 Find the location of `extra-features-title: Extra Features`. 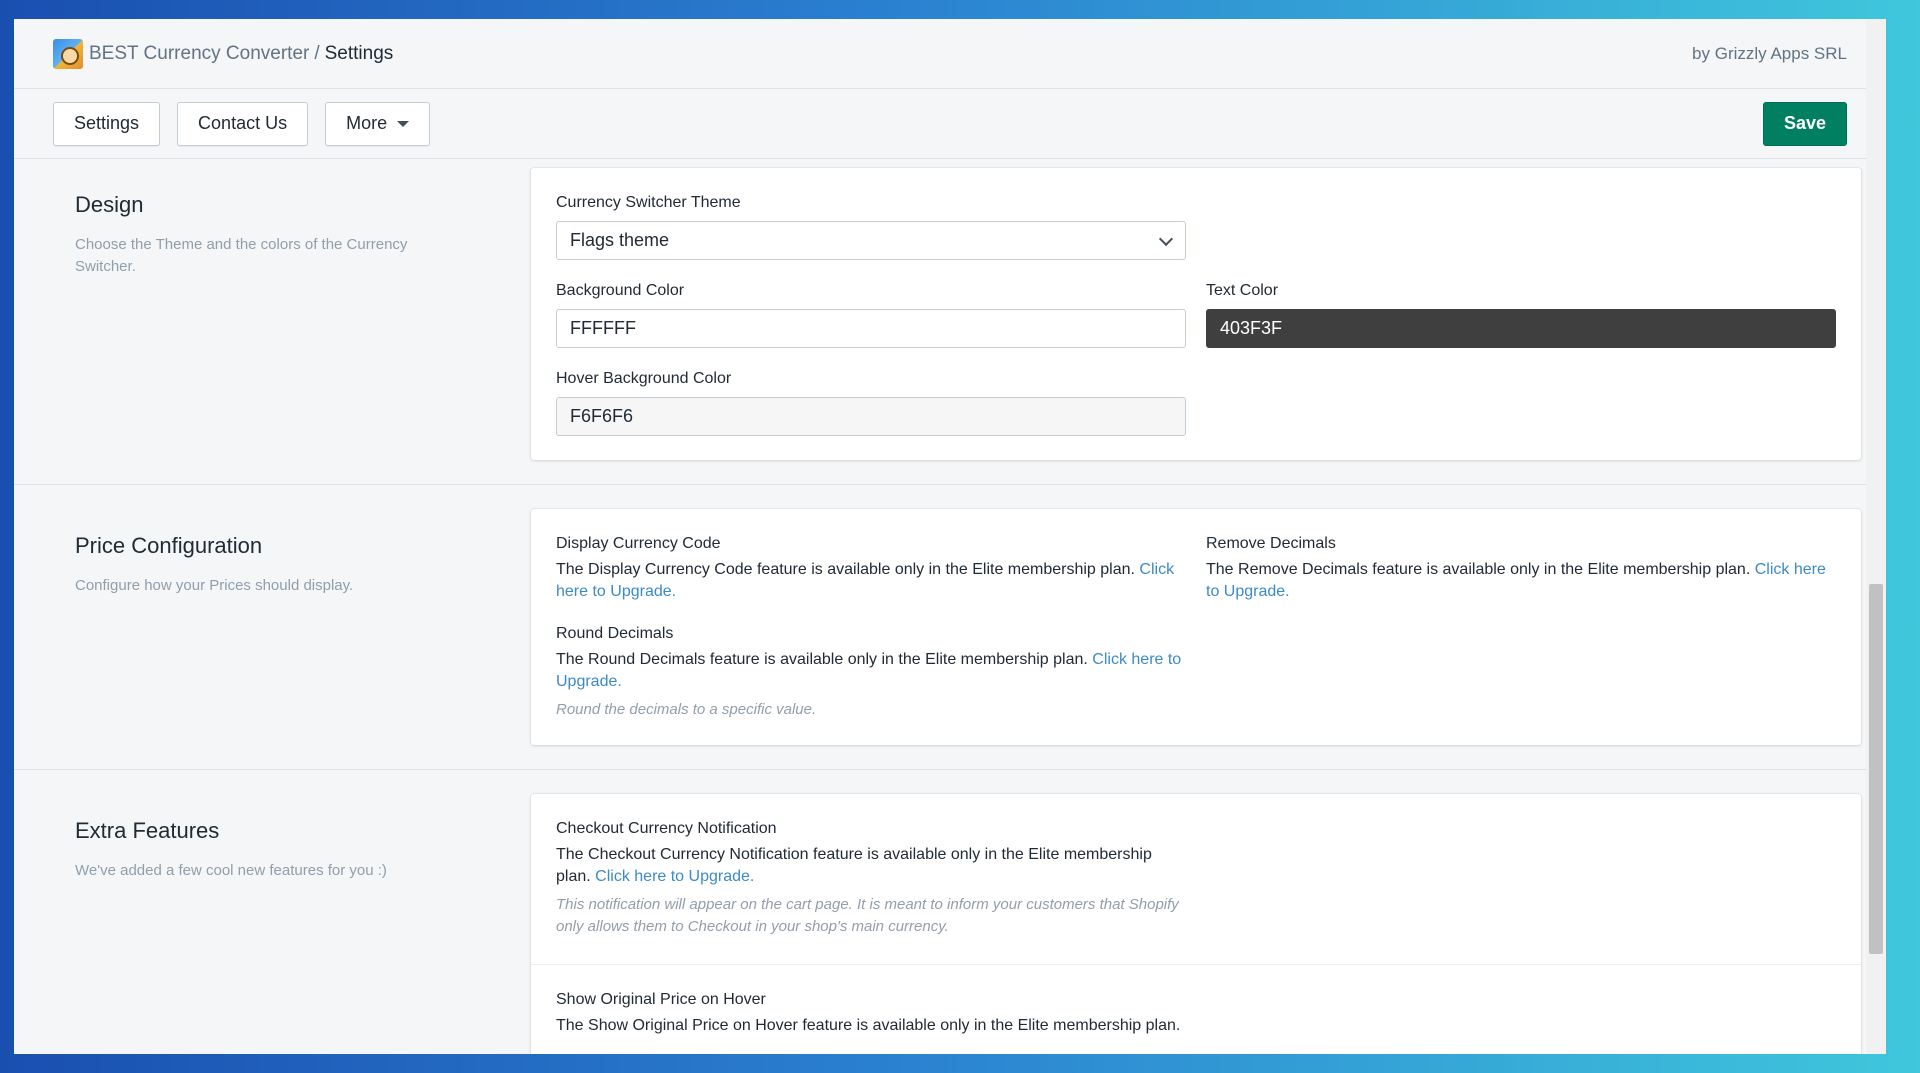

extra-features-title: Extra Features is located at coordinates (147, 830).